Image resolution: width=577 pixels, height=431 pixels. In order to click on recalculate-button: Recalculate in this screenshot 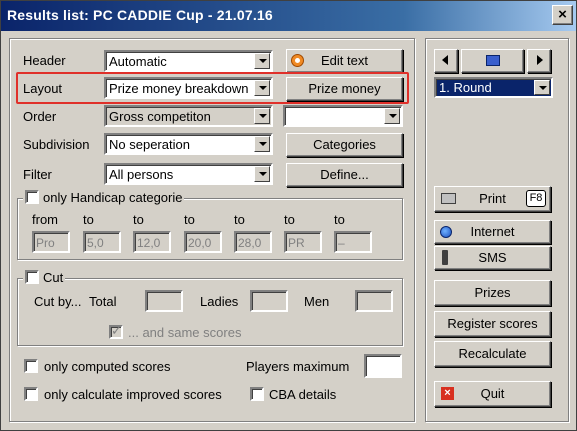, I will do `click(492, 354)`.